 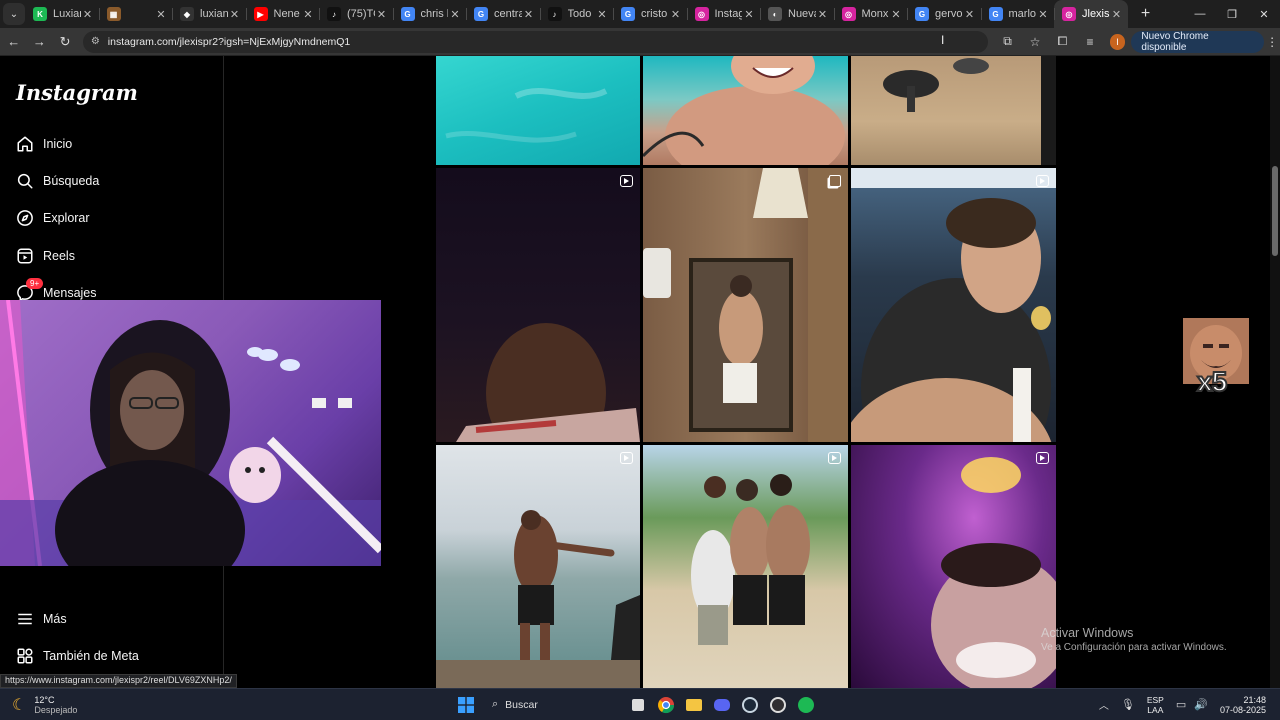 I want to click on tab-favicon-icon: K, so click(x=40, y=14).